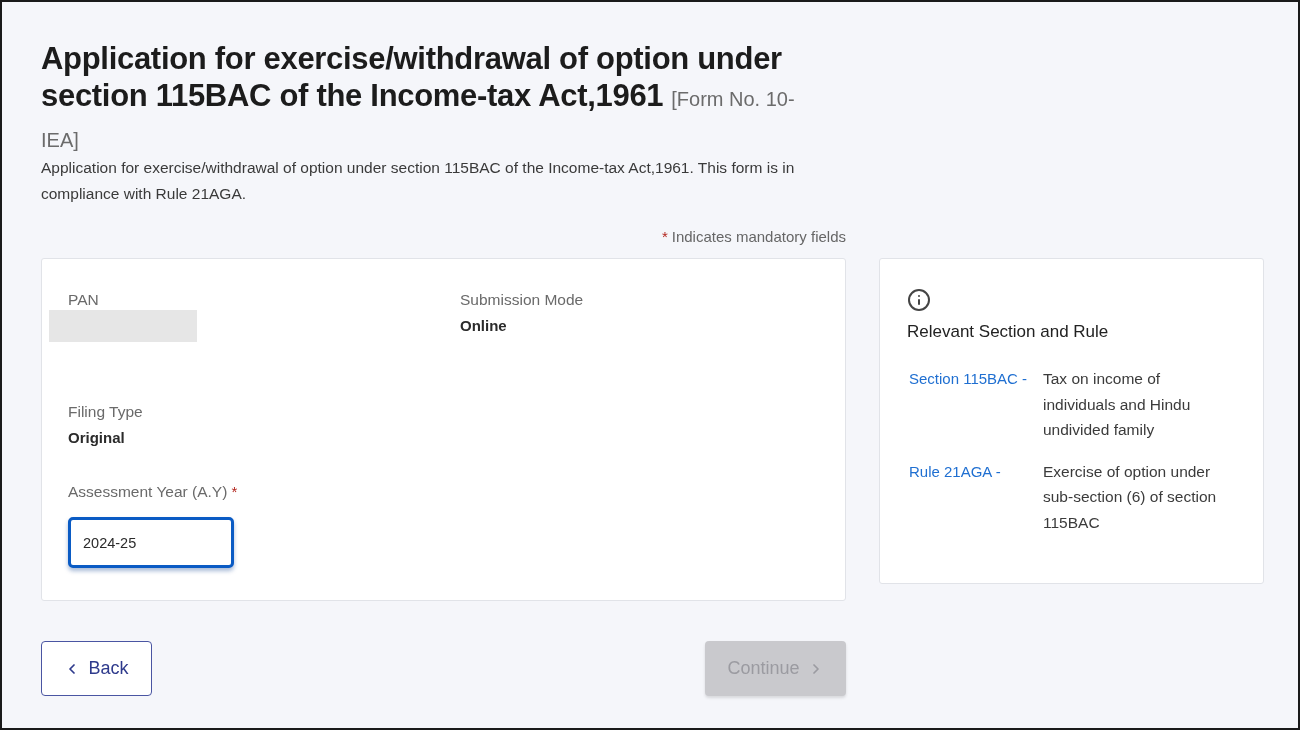  Describe the element at coordinates (522, 300) in the screenshot. I see `field-label: Submission Mode` at that location.